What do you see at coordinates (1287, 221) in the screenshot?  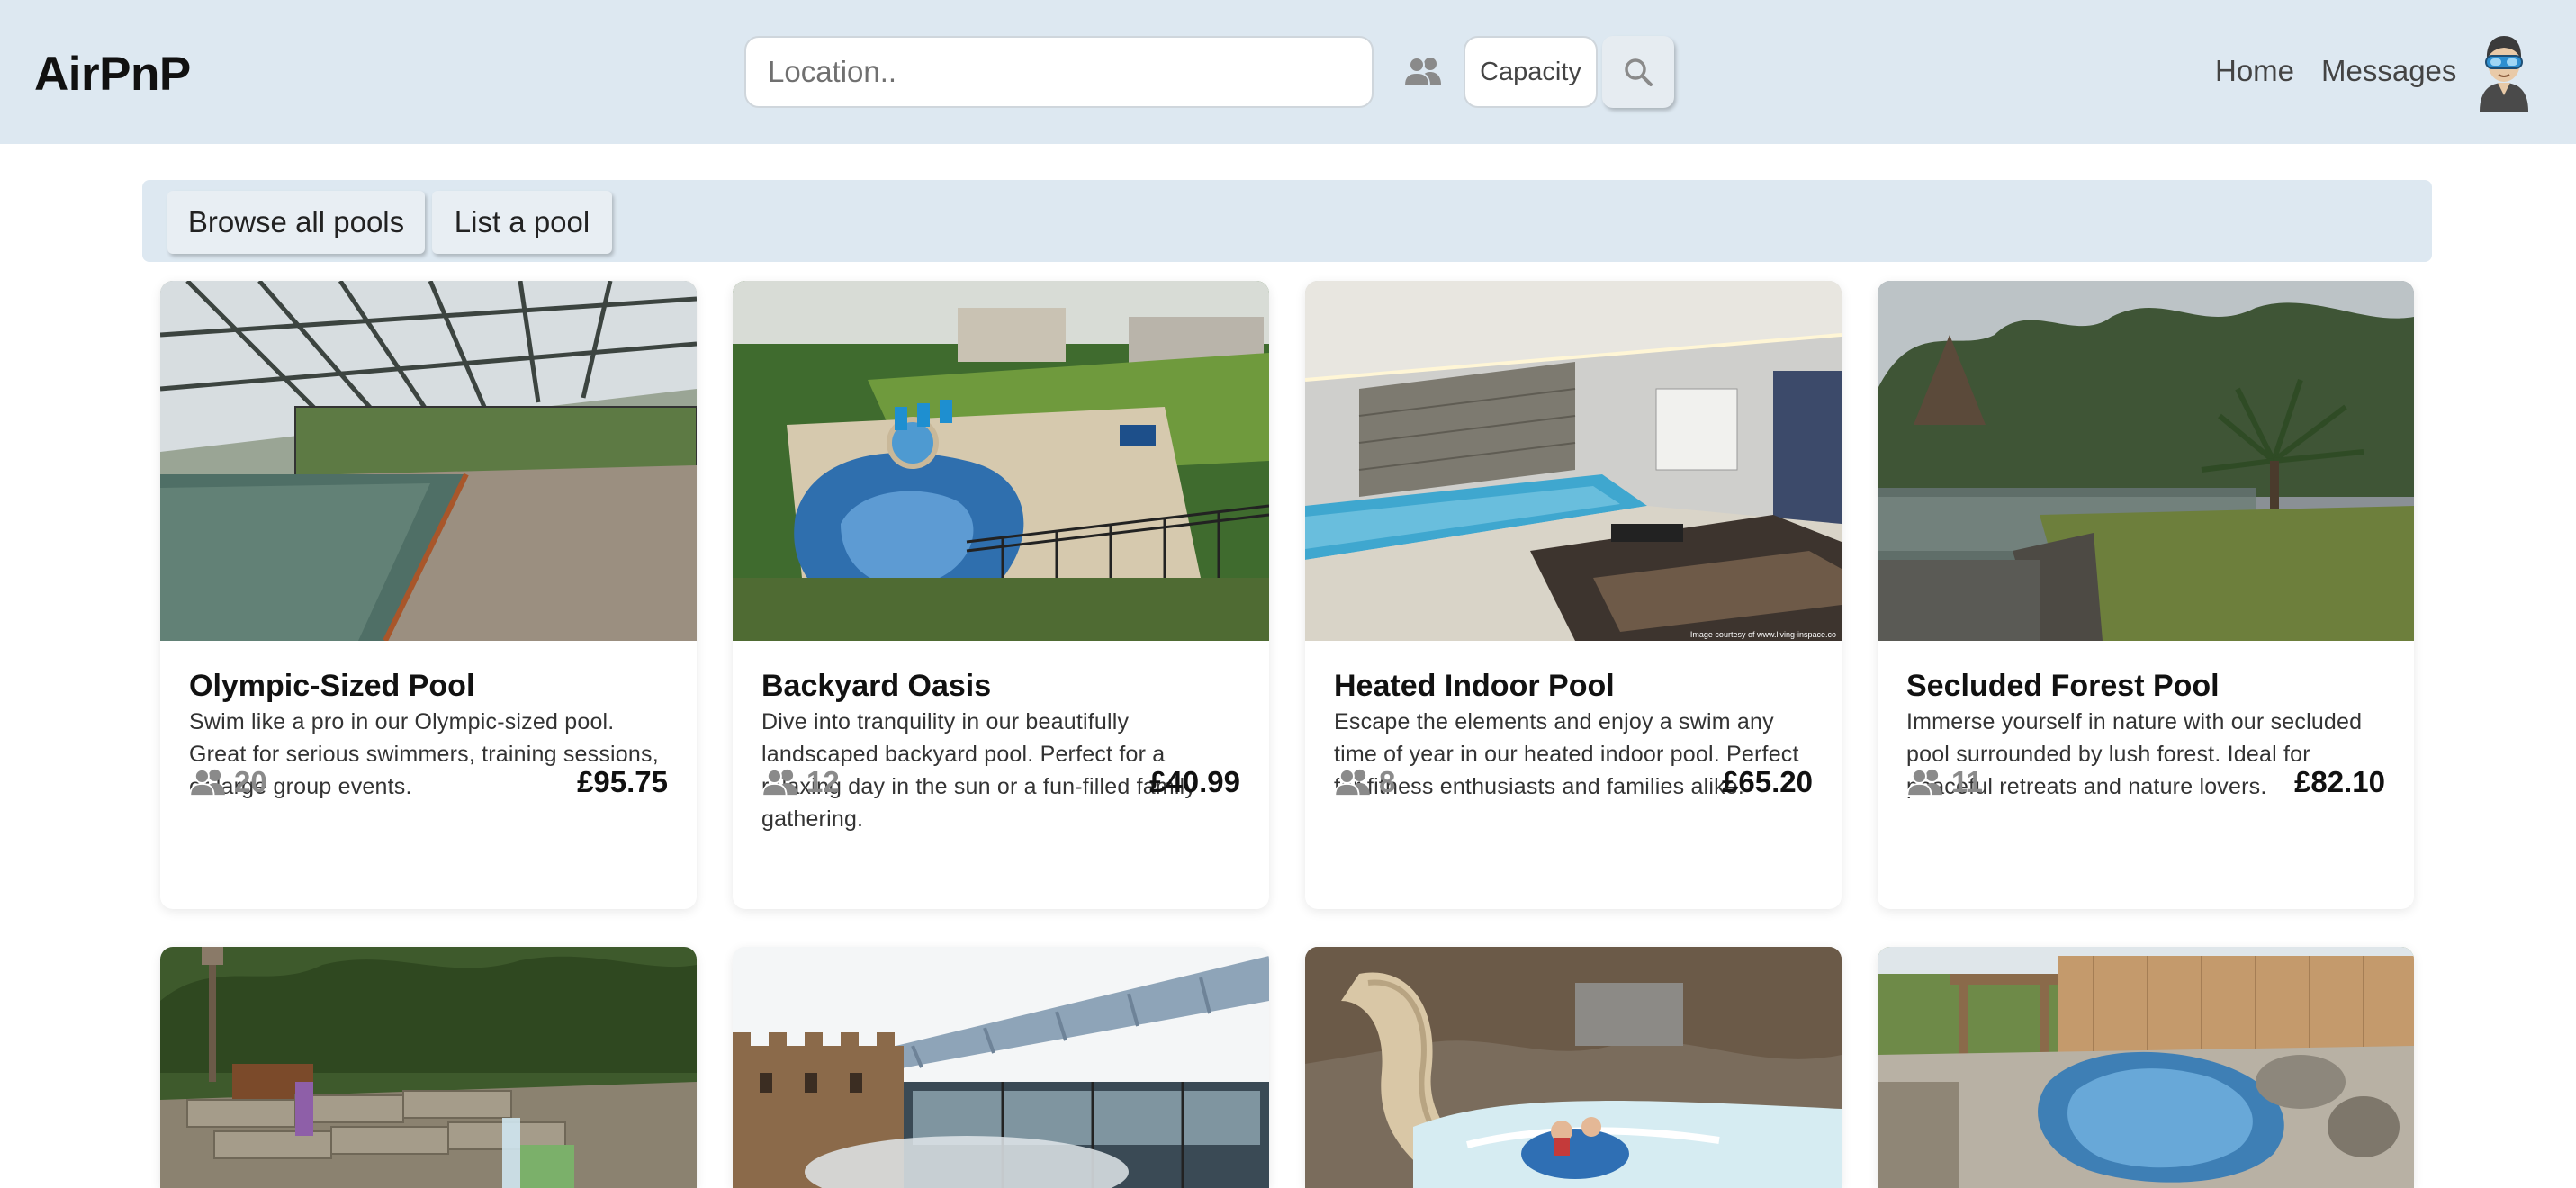 I see `sub-navigation: Browse all pools List a pool` at bounding box center [1287, 221].